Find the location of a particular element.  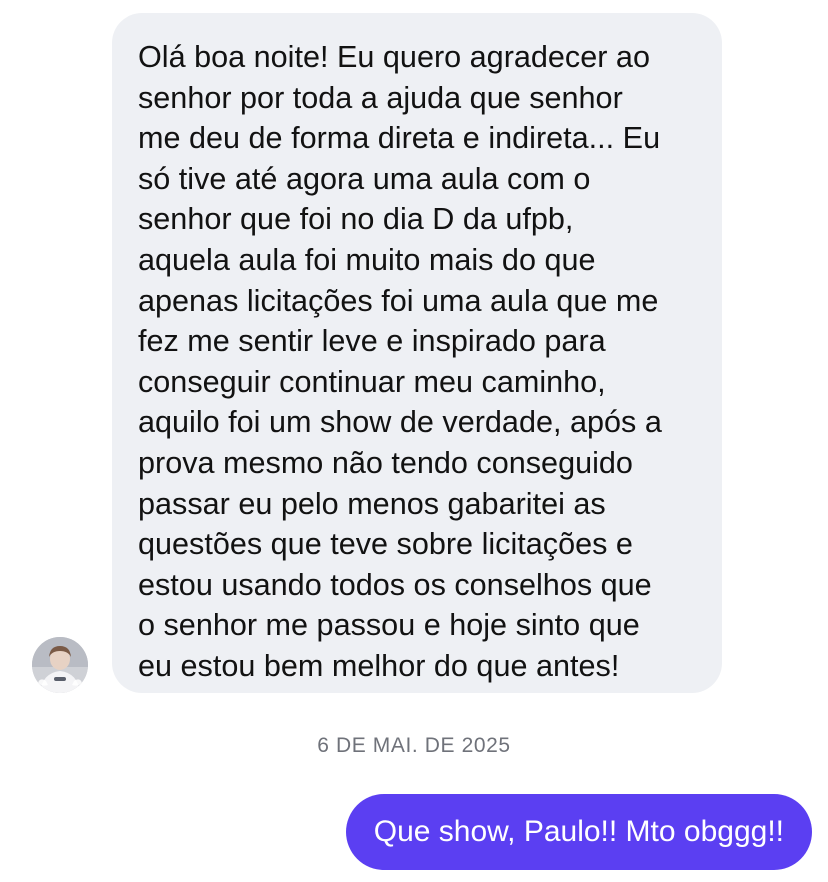

outgoing-message-bubble: Que show, Paulo!! Mto obggg!! is located at coordinates (578, 832).